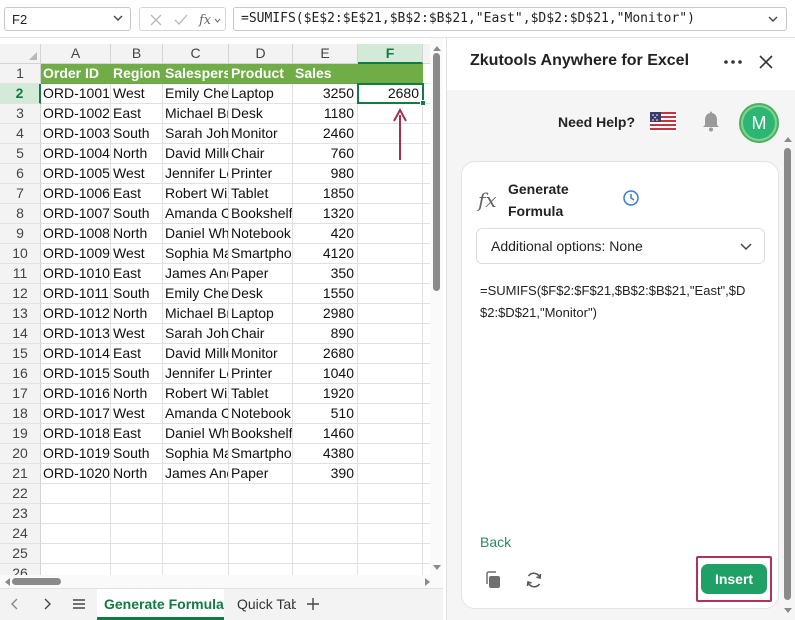 The image size is (795, 620). Describe the element at coordinates (137, 194) in the screenshot. I see `table-cell: East` at that location.